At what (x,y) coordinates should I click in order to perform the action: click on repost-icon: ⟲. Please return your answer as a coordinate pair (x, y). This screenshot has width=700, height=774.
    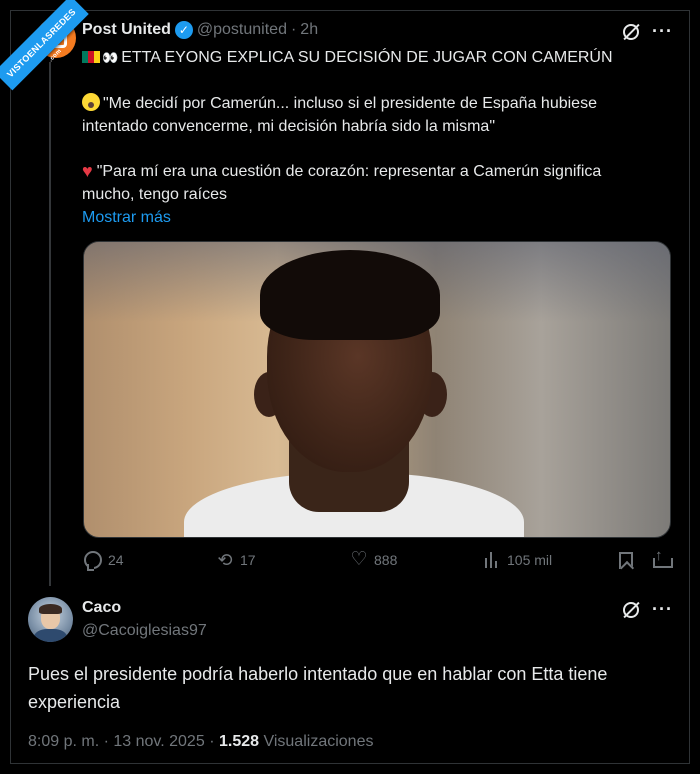
    Looking at the image, I should click on (225, 560).